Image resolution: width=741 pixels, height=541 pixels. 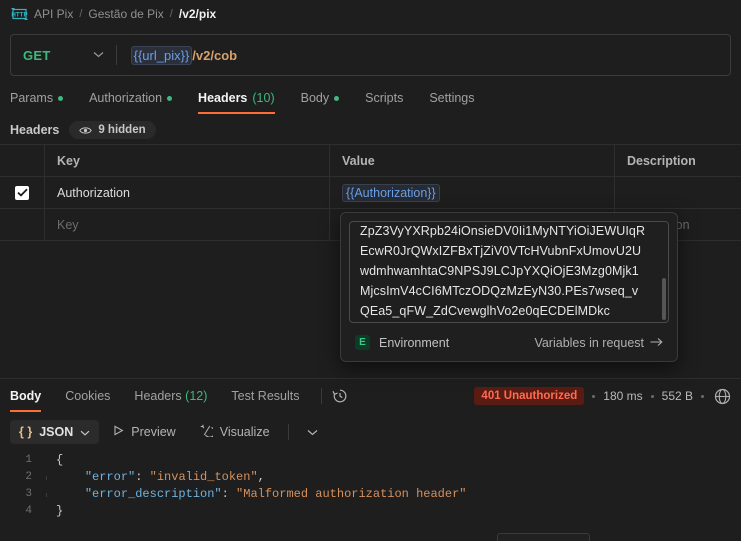 What do you see at coordinates (153, 432) in the screenshot?
I see `preview-label: Preview` at bounding box center [153, 432].